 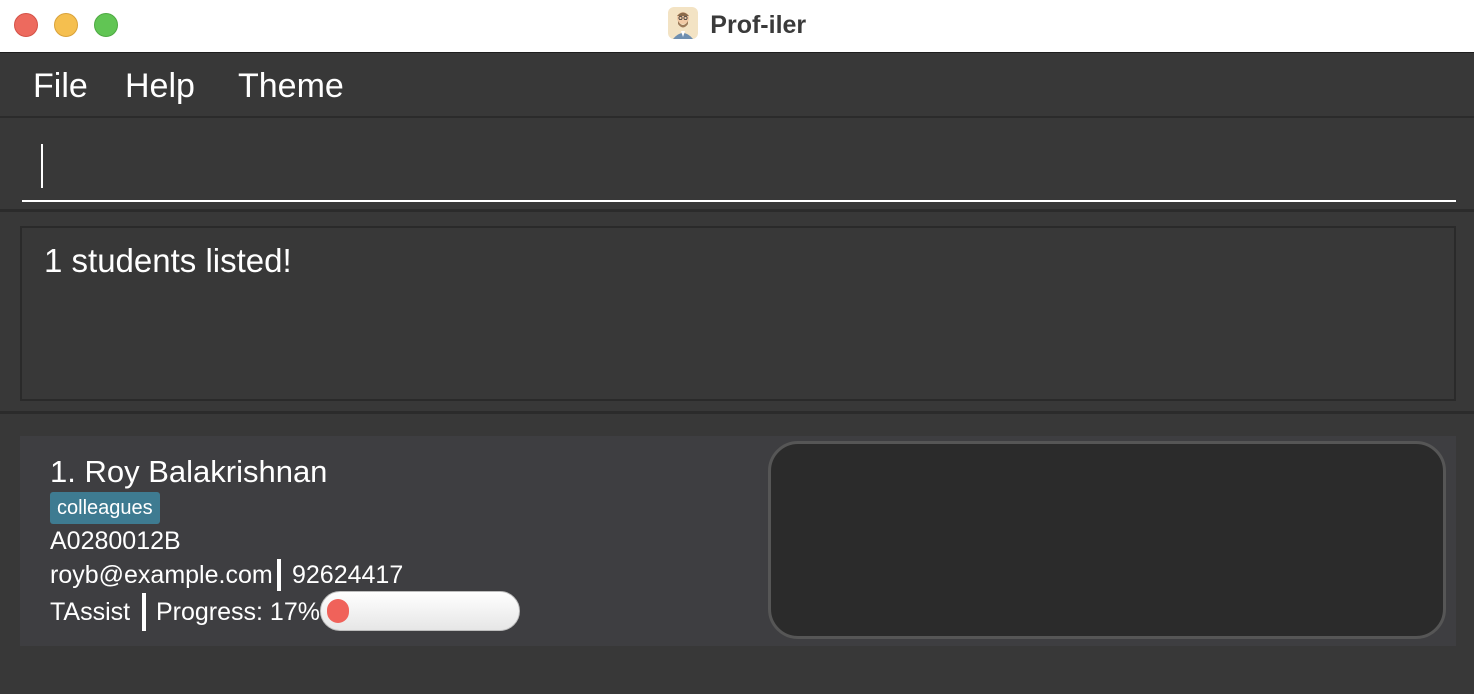 What do you see at coordinates (90, 612) in the screenshot?
I see `student-github: TAssist` at bounding box center [90, 612].